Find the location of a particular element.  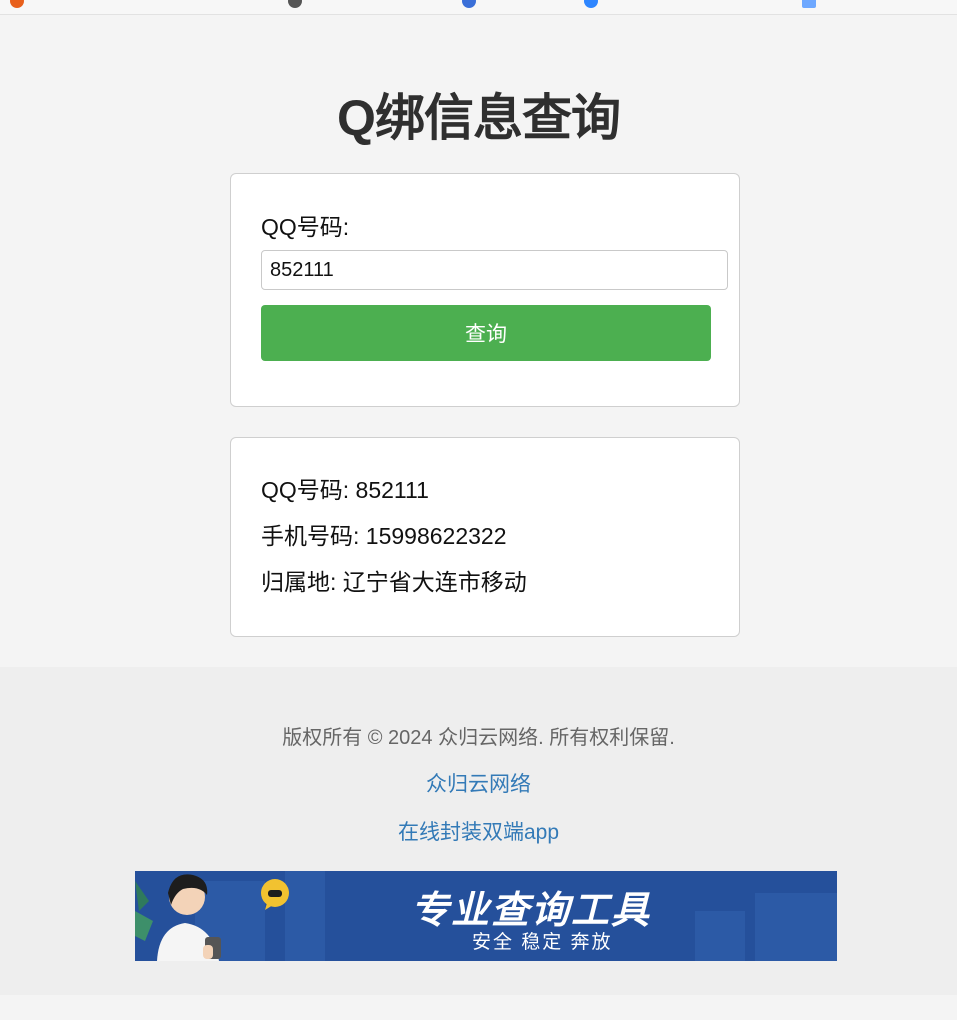

result-qq-number: QQ号码: 852111 is located at coordinates (345, 490).